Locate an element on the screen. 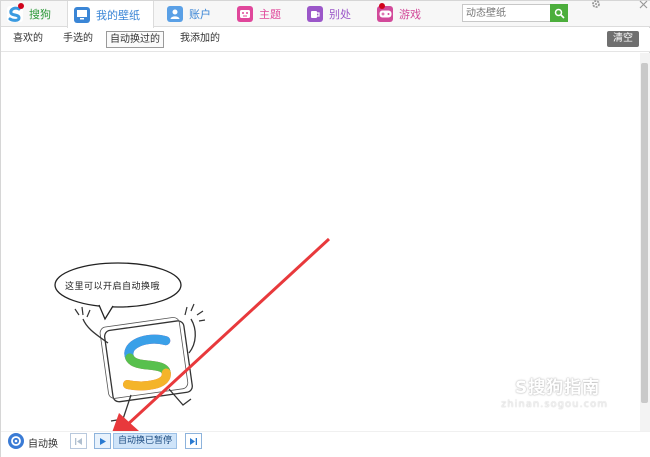 This screenshot has height=457, width=650. mascot-left-arm is located at coordinates (95, 331).